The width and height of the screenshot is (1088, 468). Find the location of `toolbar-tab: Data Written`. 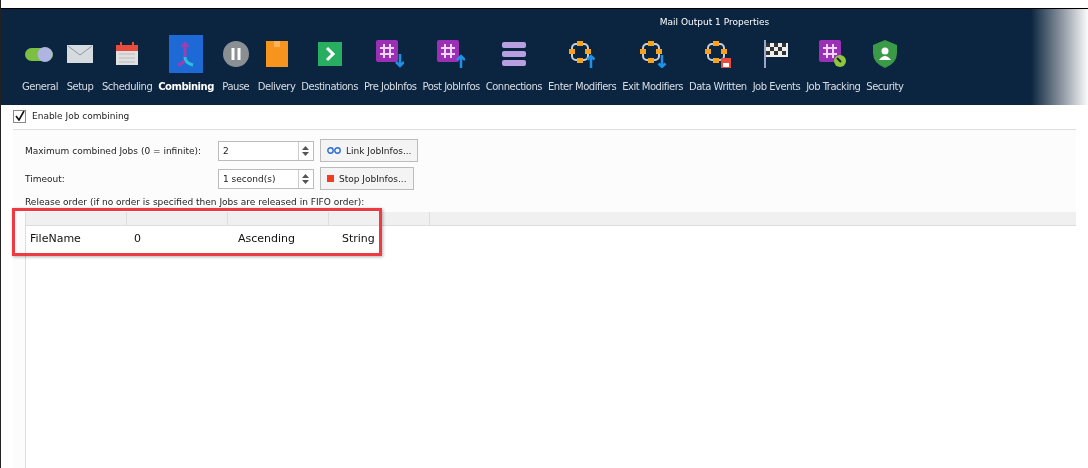

toolbar-tab: Data Written is located at coordinates (717, 63).